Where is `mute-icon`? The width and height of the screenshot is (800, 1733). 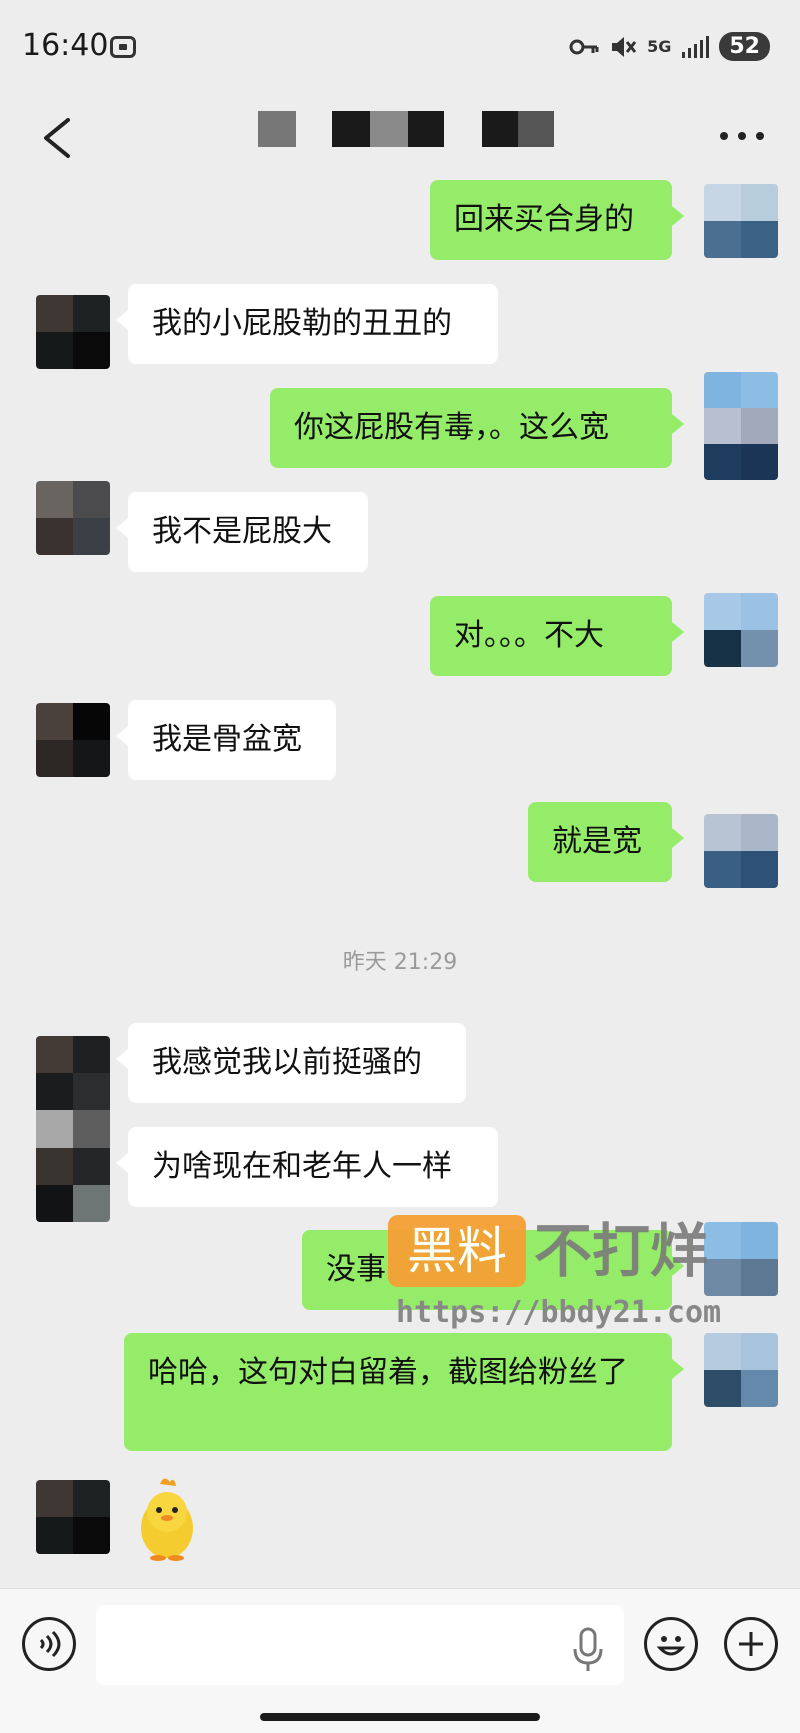 mute-icon is located at coordinates (624, 46).